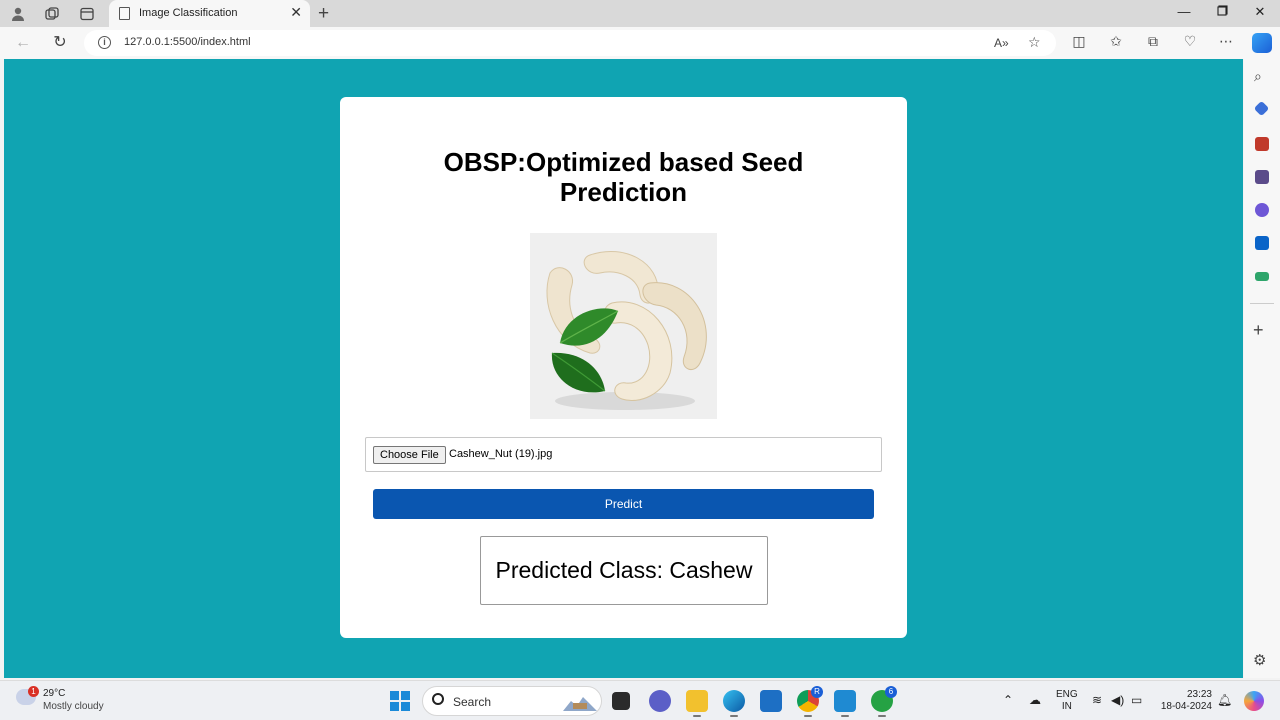 The width and height of the screenshot is (1280, 720). I want to click on chrome-icon: R, so click(810, 701).